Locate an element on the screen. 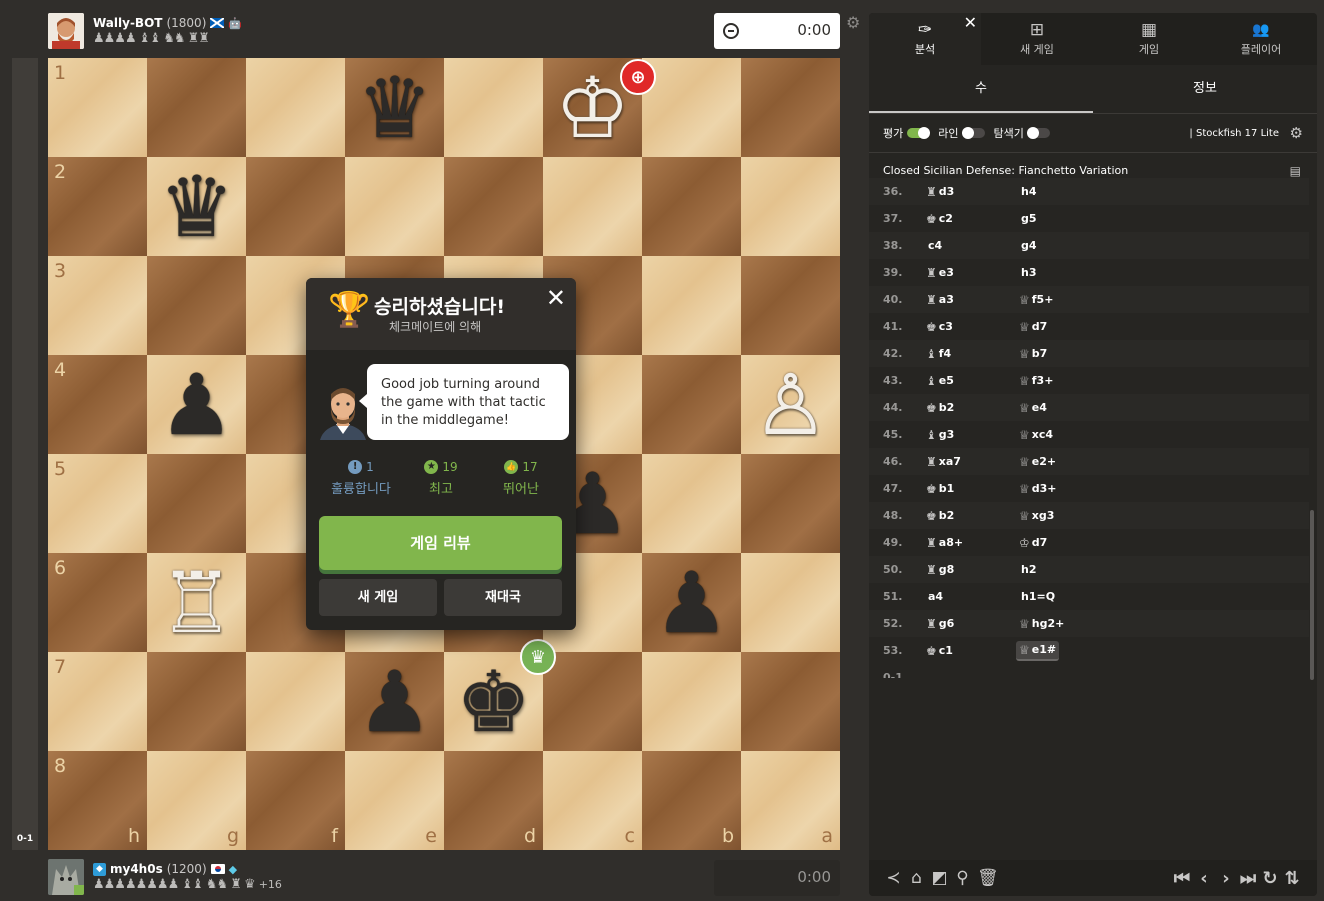 Image resolution: width=1324 pixels, height=901 pixels. board-square: g is located at coordinates (196, 800).